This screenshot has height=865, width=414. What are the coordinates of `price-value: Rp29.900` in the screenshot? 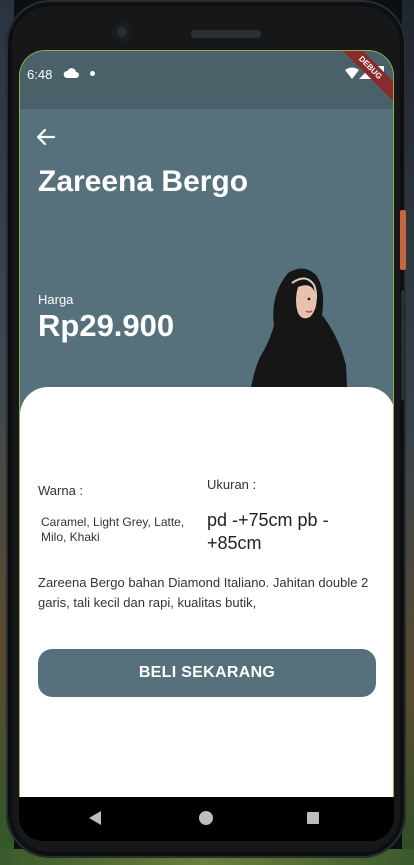 It's located at (106, 325).